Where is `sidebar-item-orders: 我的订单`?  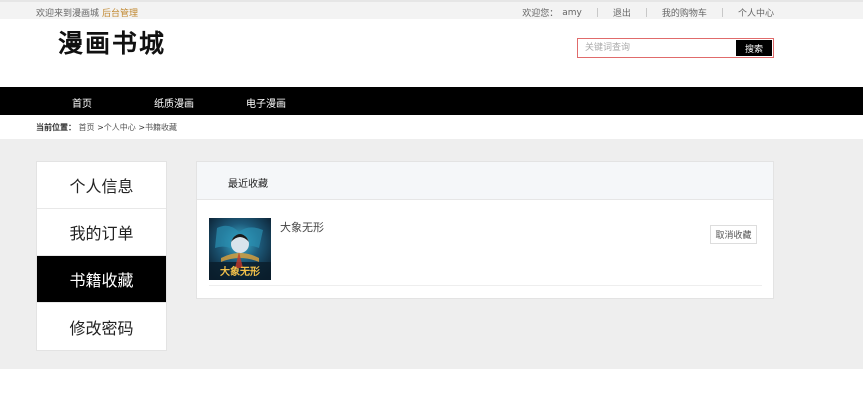 sidebar-item-orders: 我的订单 is located at coordinates (101, 232).